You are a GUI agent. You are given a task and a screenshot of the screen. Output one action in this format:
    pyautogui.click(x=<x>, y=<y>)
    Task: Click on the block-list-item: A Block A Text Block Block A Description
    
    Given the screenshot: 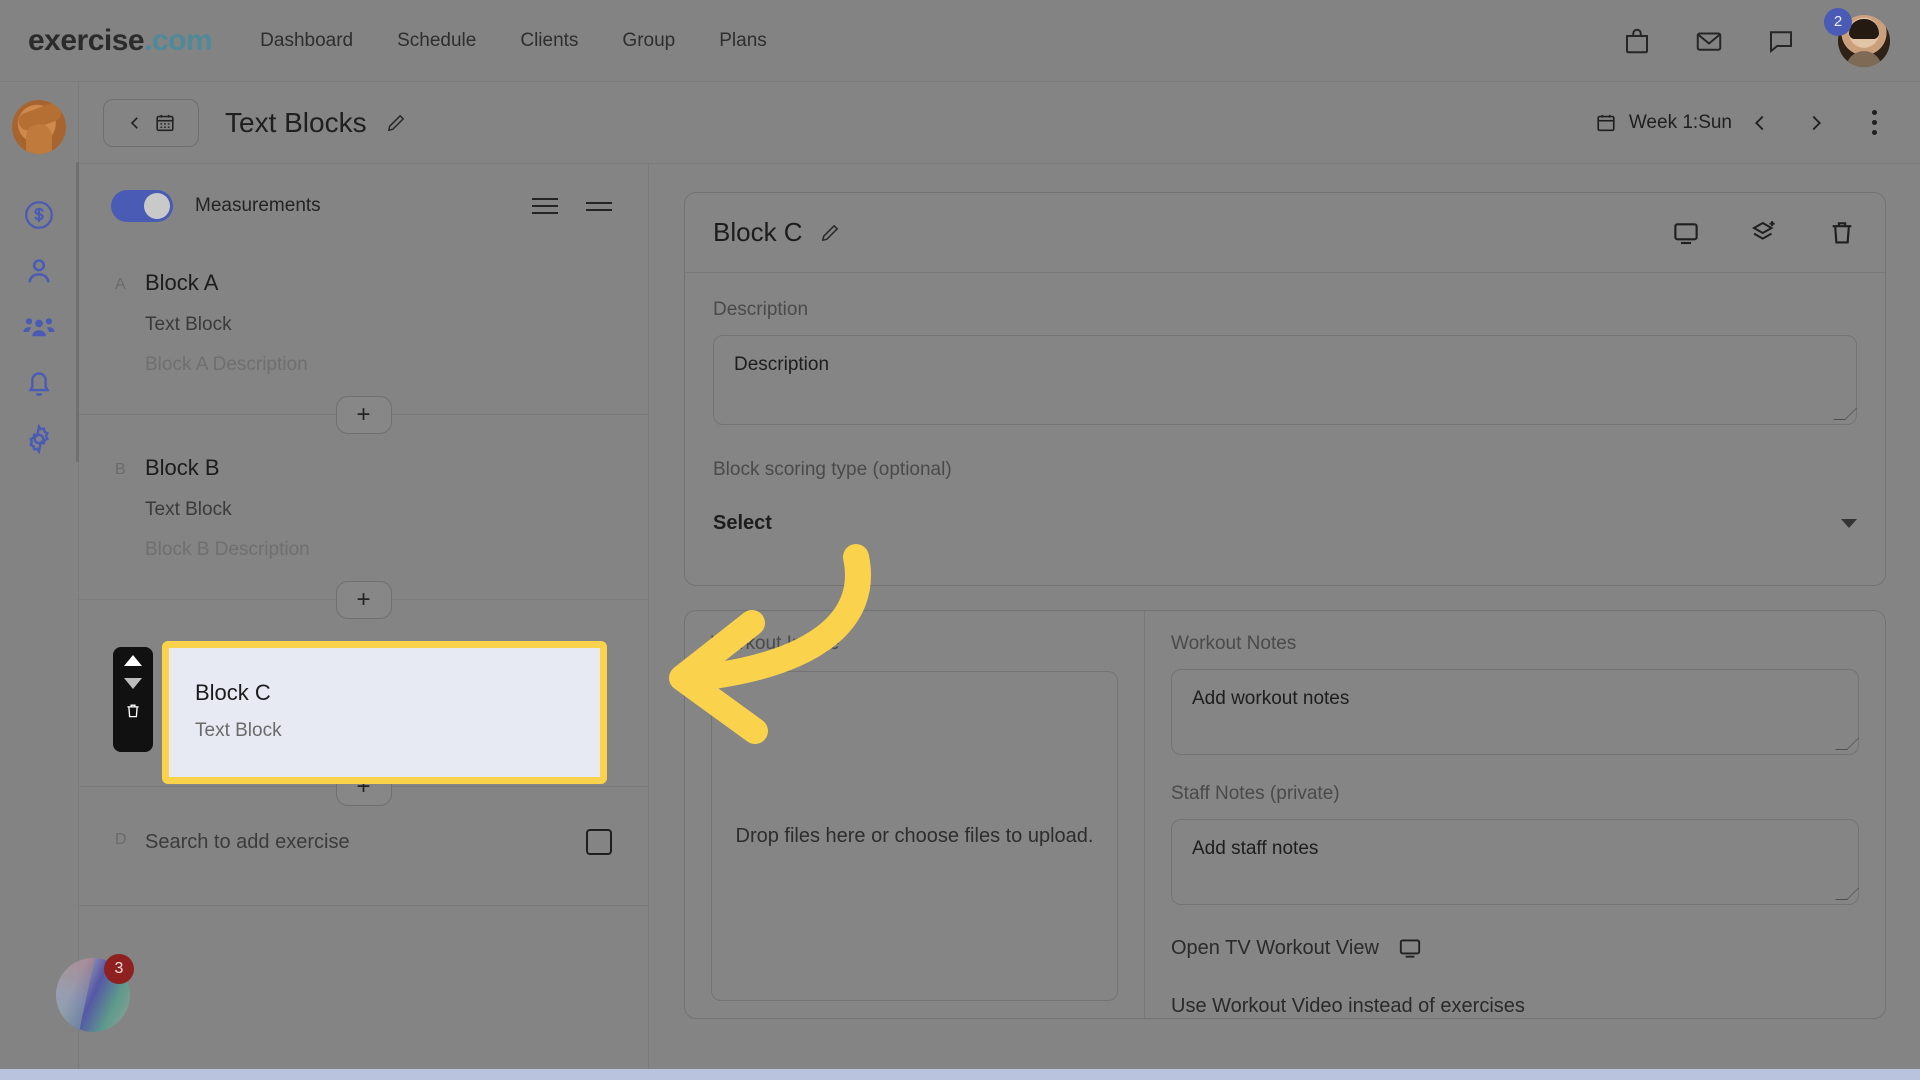 What is the action you would take?
    pyautogui.click(x=363, y=322)
    